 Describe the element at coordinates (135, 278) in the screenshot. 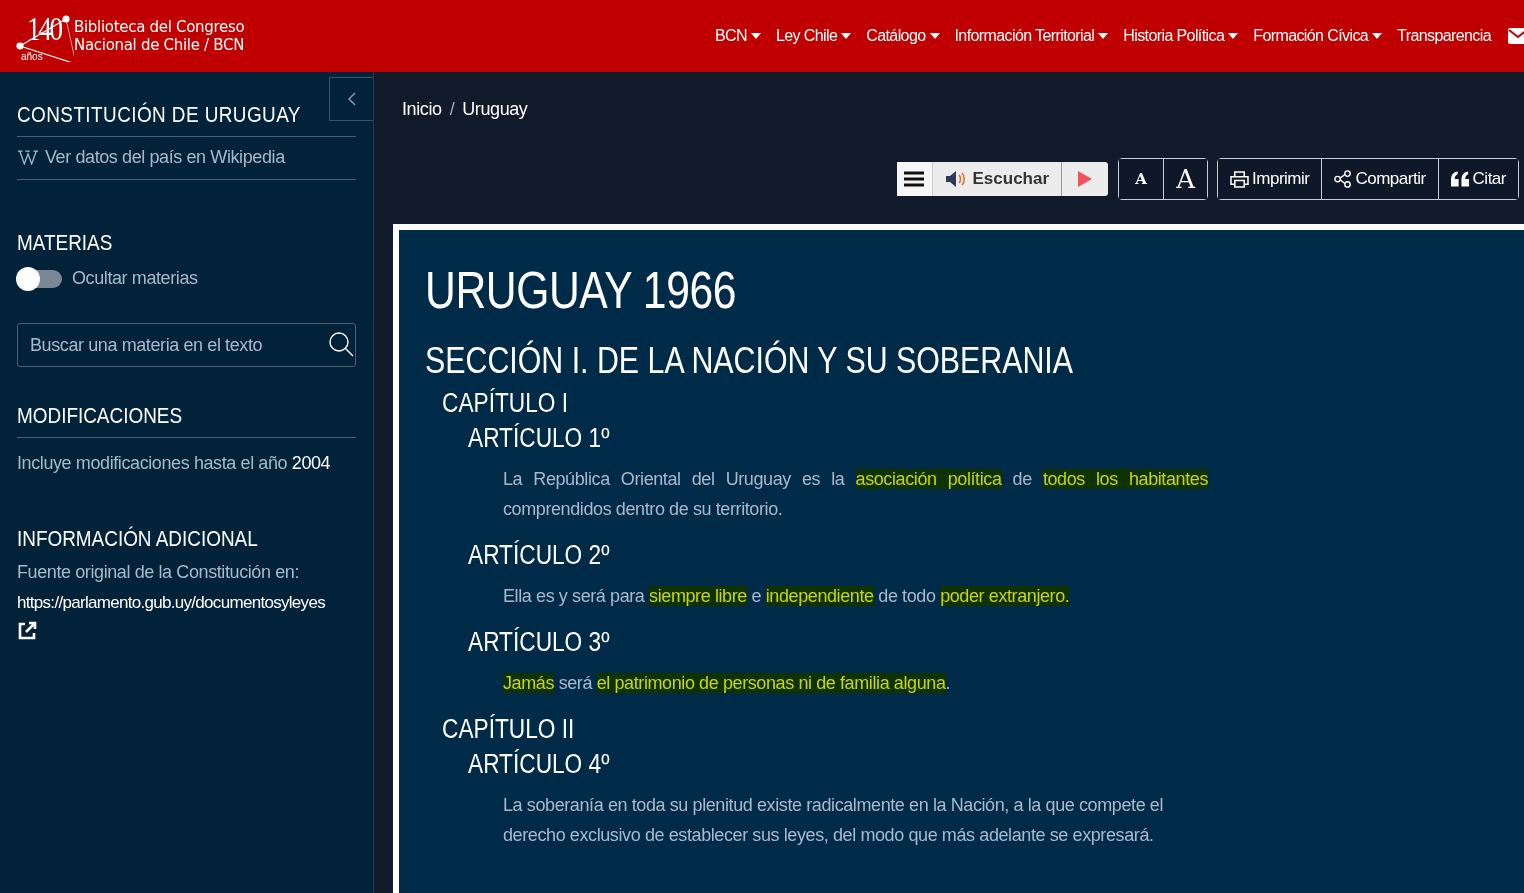

I see `toggle-label: Ocultar materias` at that location.